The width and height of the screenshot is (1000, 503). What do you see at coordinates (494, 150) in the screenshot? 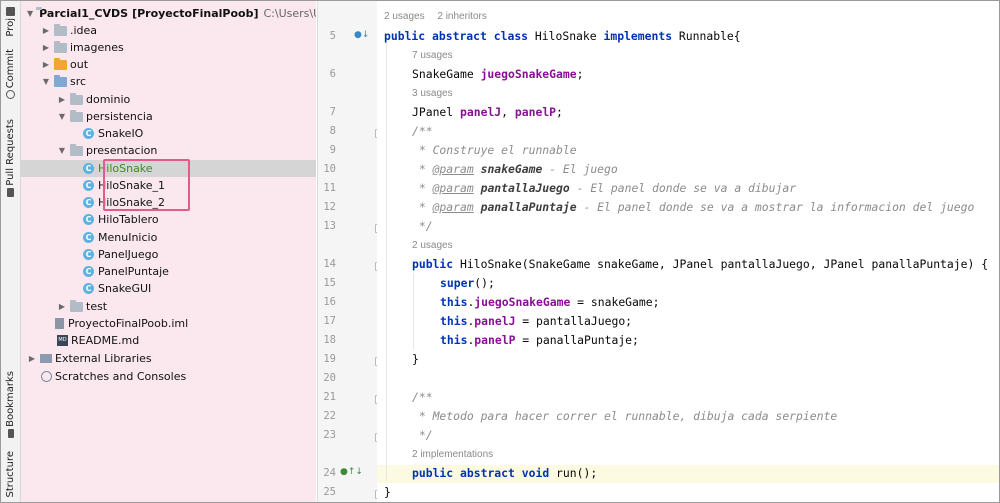
I see `code-line-9: * Construye el runnable` at bounding box center [494, 150].